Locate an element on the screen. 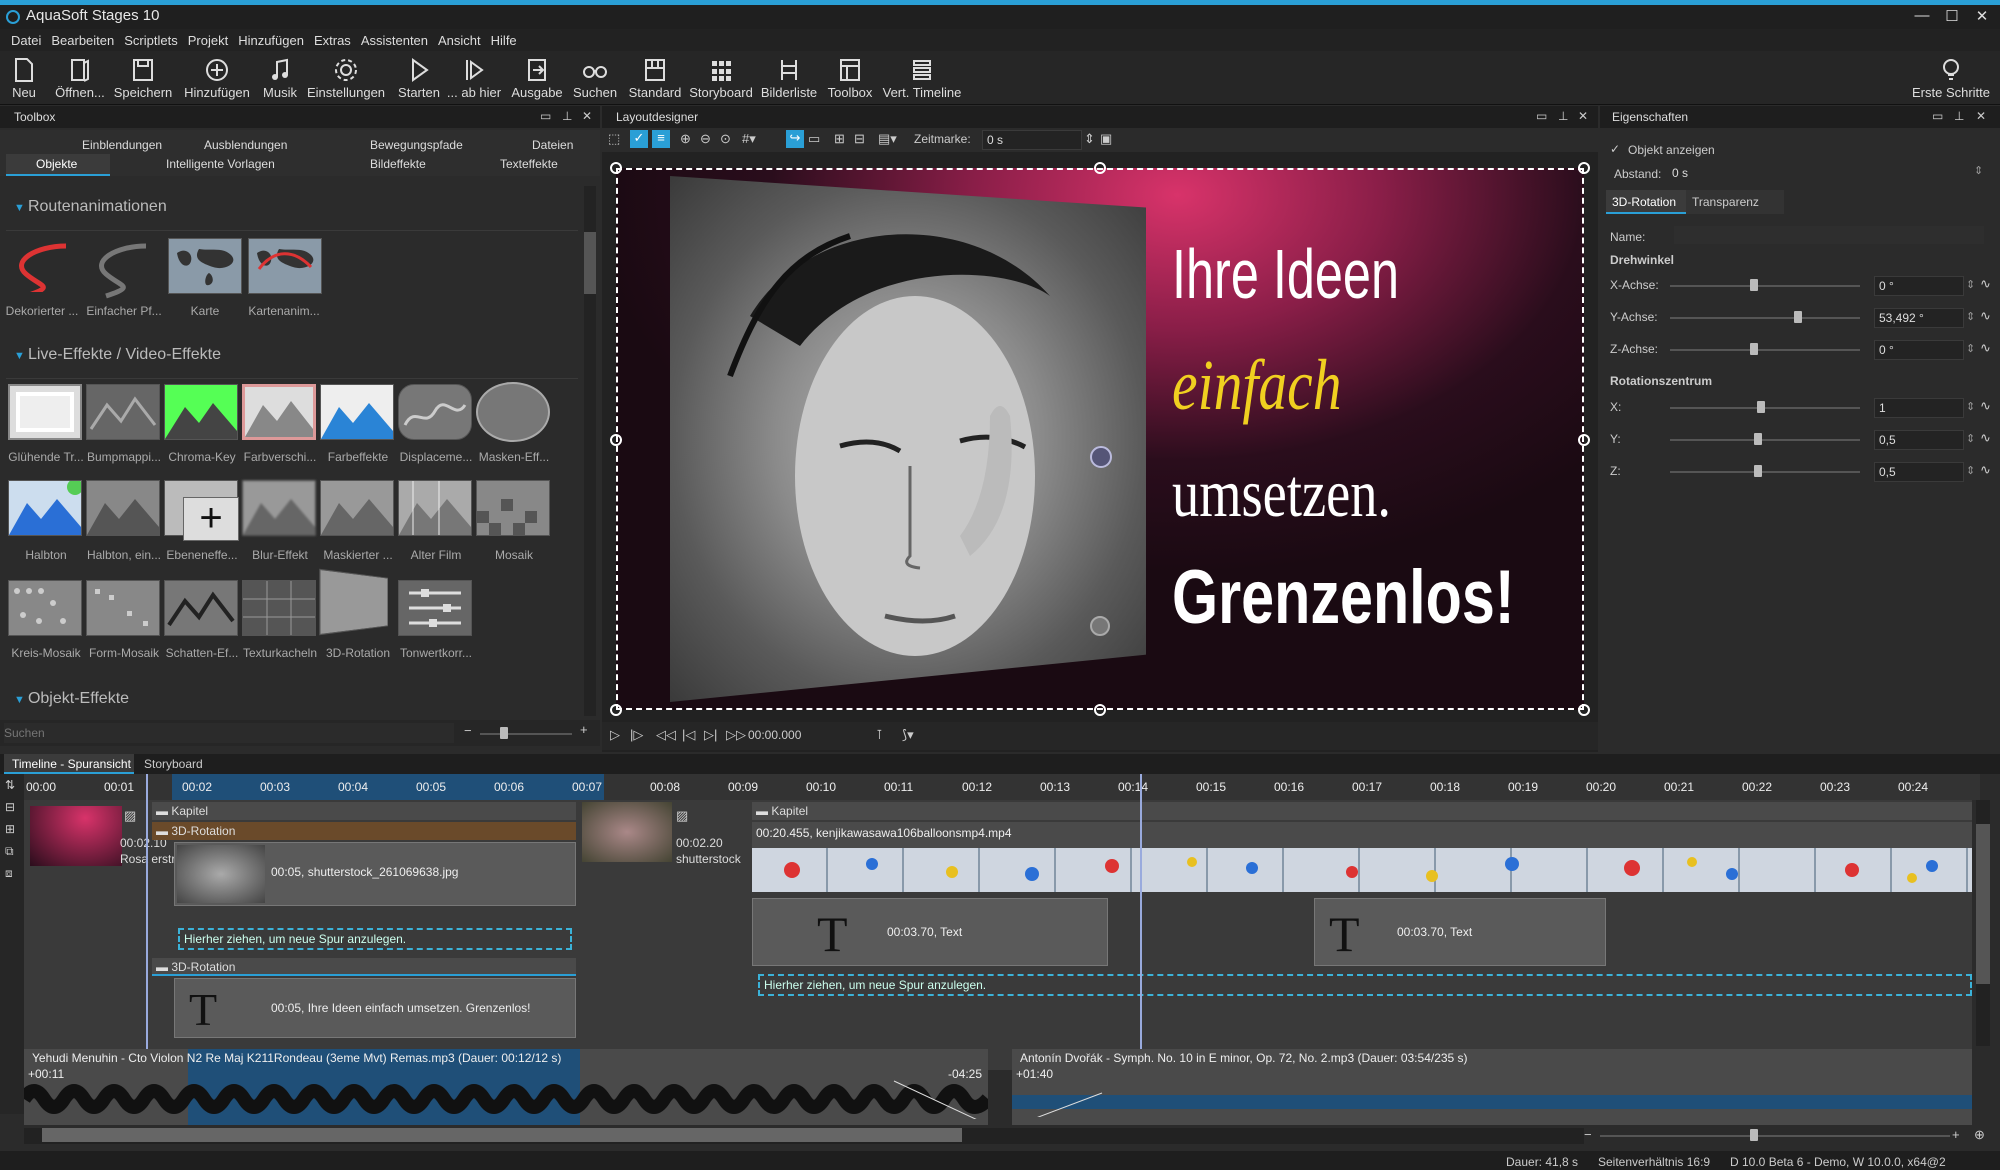 The width and height of the screenshot is (2000, 1170). wave-icon: ∿ is located at coordinates (1985, 348).